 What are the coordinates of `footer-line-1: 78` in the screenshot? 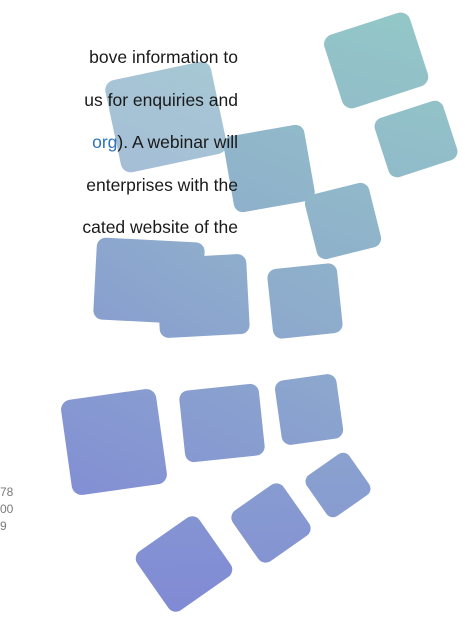 It's located at (7, 492).